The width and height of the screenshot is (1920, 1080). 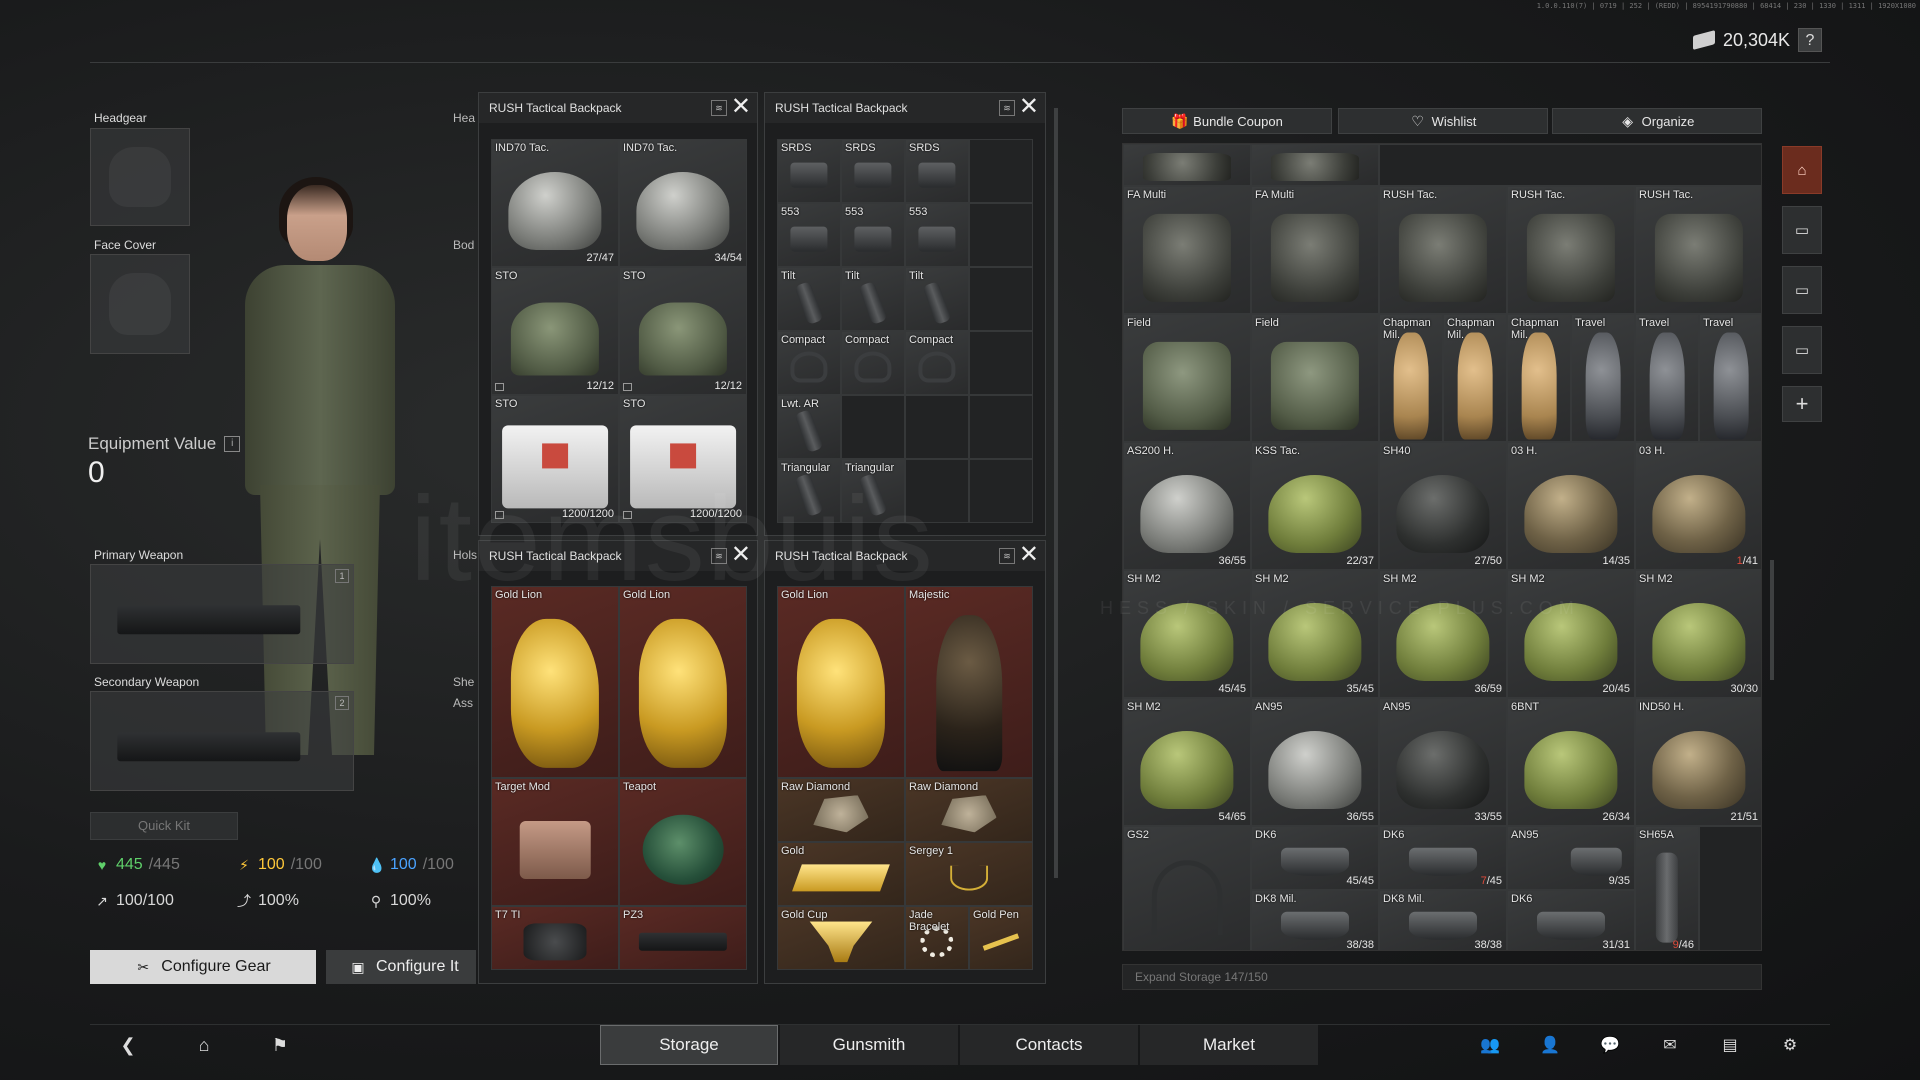 What do you see at coordinates (969, 682) in the screenshot?
I see `inventory-item: Majestic` at bounding box center [969, 682].